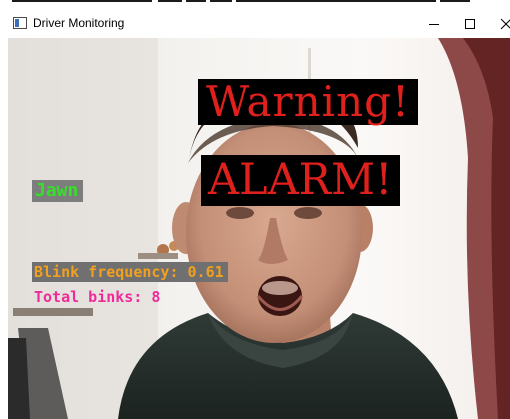 This screenshot has height=419, width=510. Describe the element at coordinates (499, 24) in the screenshot. I see `close-button` at that location.